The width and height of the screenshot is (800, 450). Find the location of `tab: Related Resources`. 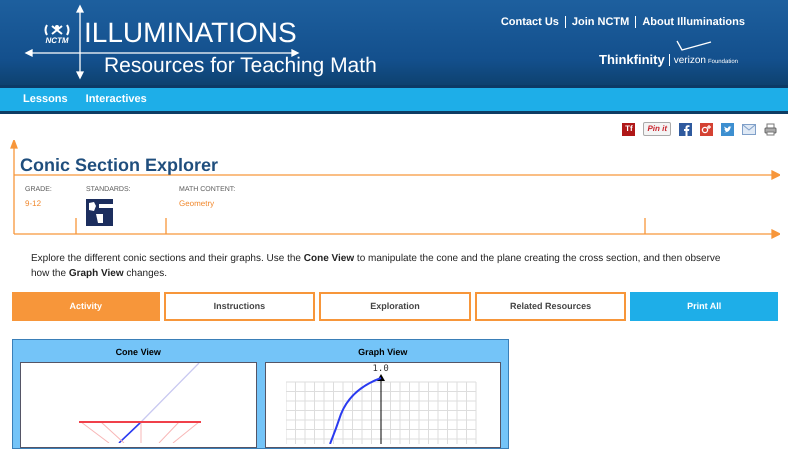

tab: Related Resources is located at coordinates (550, 306).